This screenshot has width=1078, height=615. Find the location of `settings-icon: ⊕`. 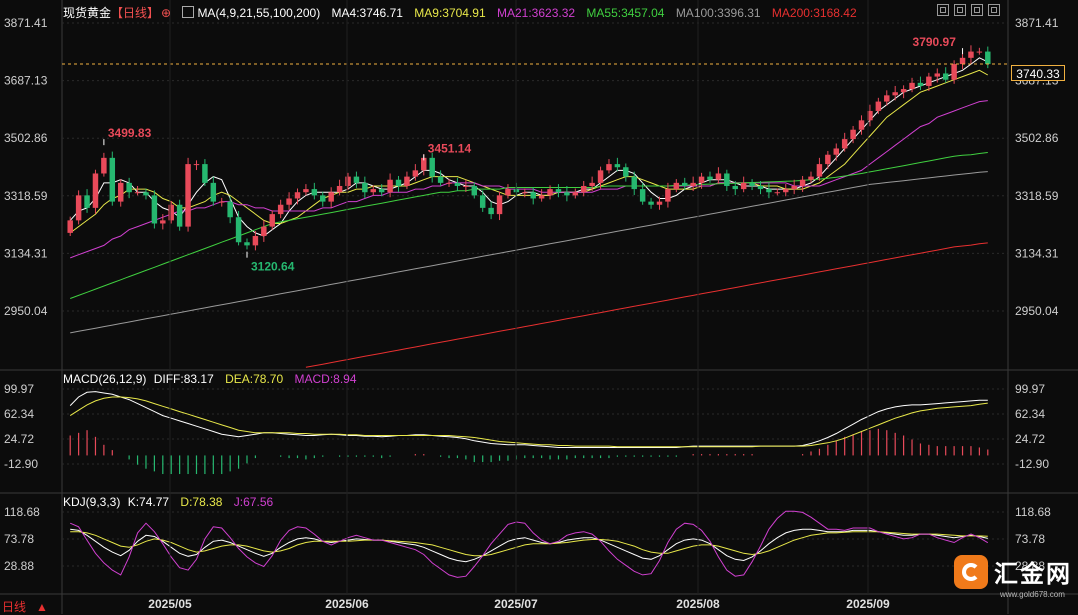

settings-icon: ⊕ is located at coordinates (166, 13).